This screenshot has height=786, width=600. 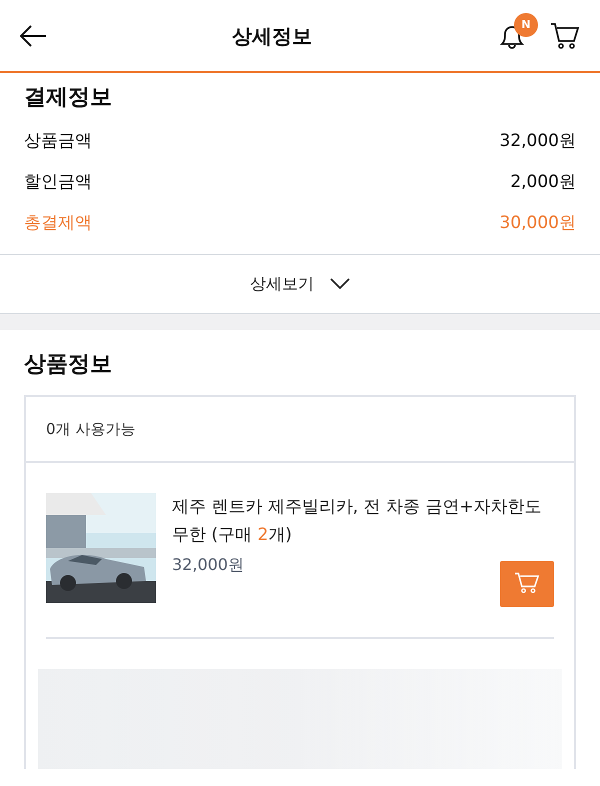 I want to click on payment-label: 할인금액, so click(x=58, y=182).